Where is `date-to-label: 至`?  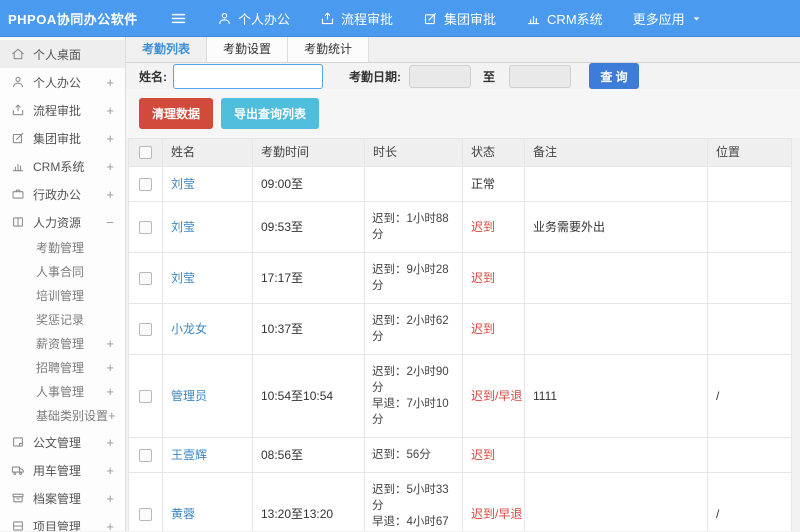 date-to-label: 至 is located at coordinates (489, 76).